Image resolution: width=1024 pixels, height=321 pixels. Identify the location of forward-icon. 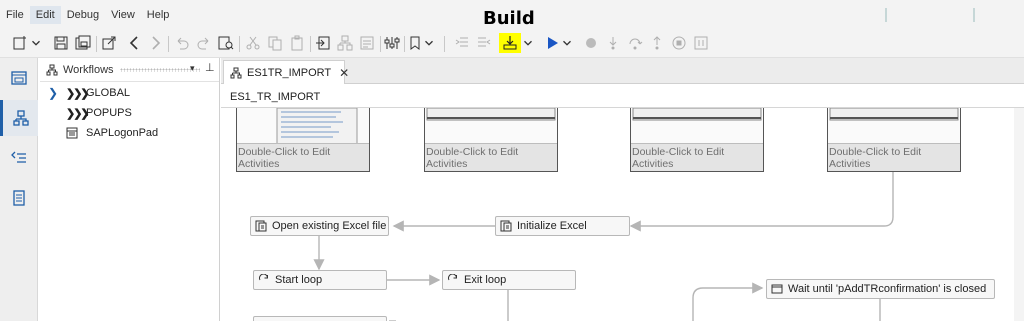
(155, 43).